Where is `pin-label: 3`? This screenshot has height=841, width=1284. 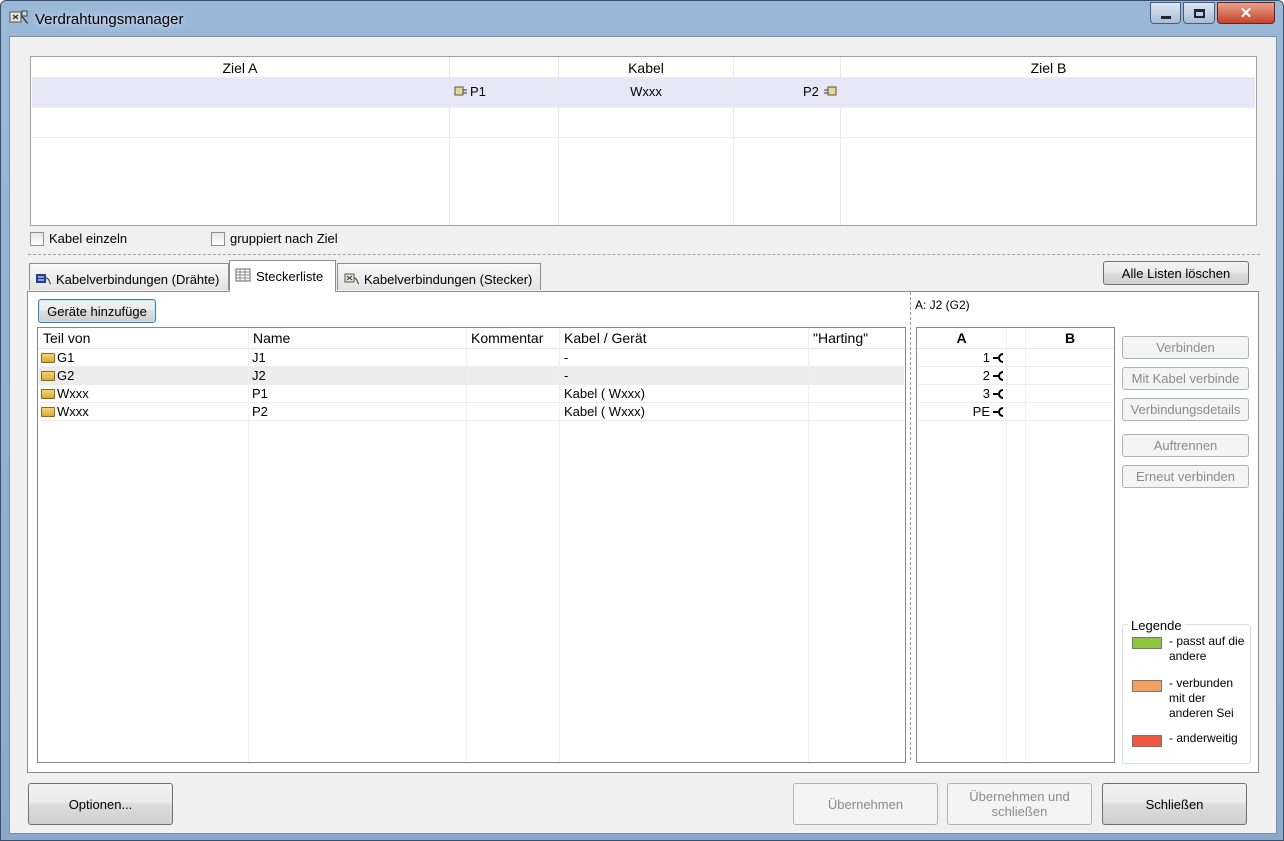
pin-label: 3 is located at coordinates (986, 393).